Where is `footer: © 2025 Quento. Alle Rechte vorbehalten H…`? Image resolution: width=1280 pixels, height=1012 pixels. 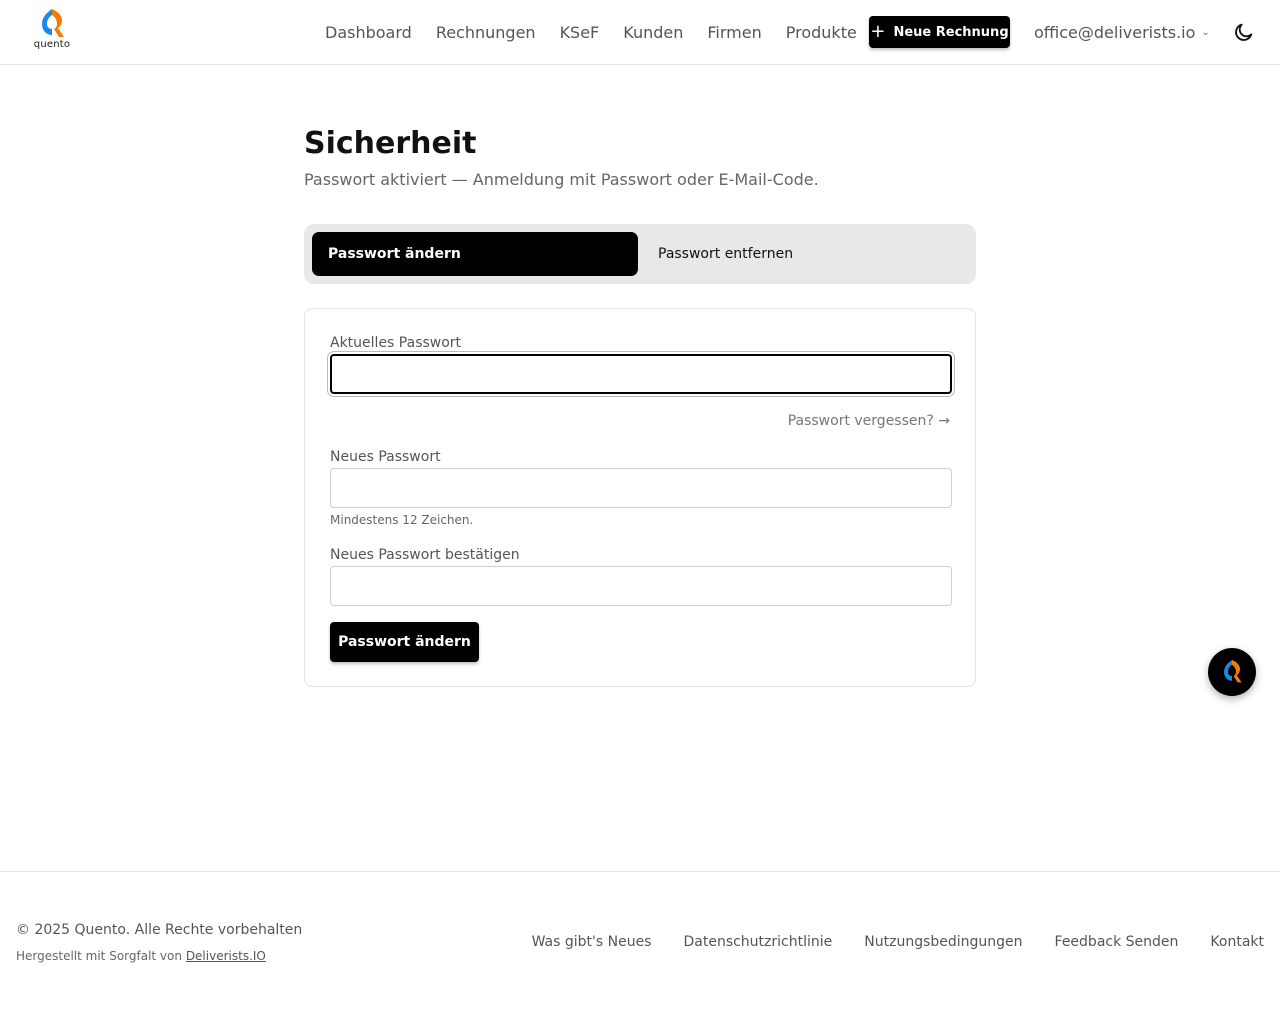
footer: © 2025 Quento. Alle Rechte vorbehalten H… is located at coordinates (640, 941).